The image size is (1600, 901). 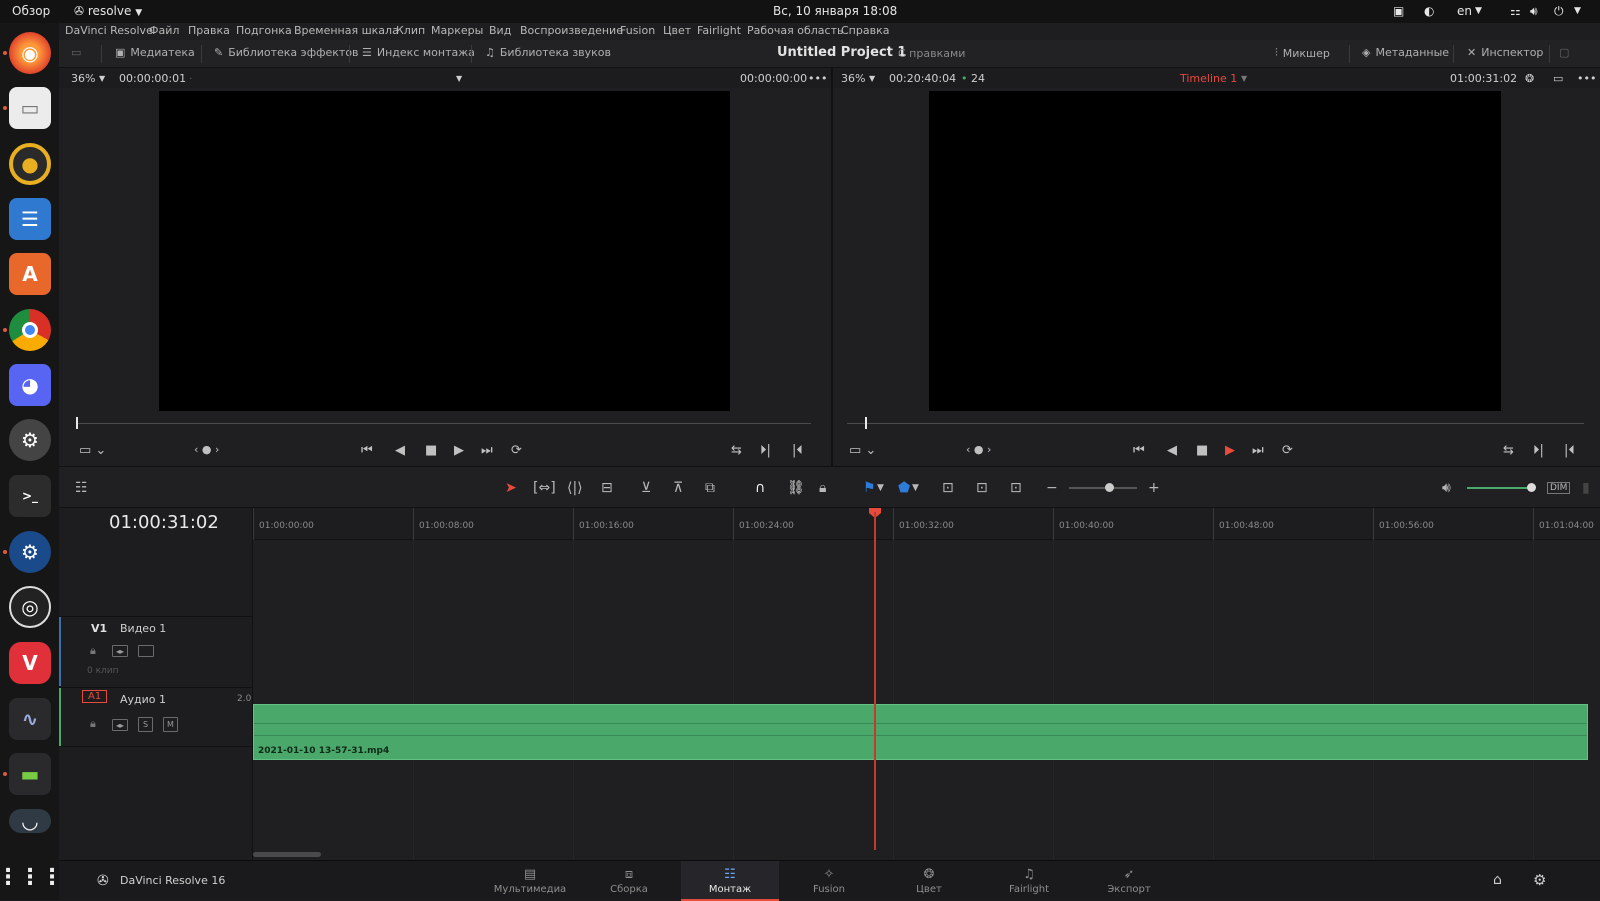 I want to click on timeline-viewer-timecode: 01:00:31:02, so click(x=1483, y=78).